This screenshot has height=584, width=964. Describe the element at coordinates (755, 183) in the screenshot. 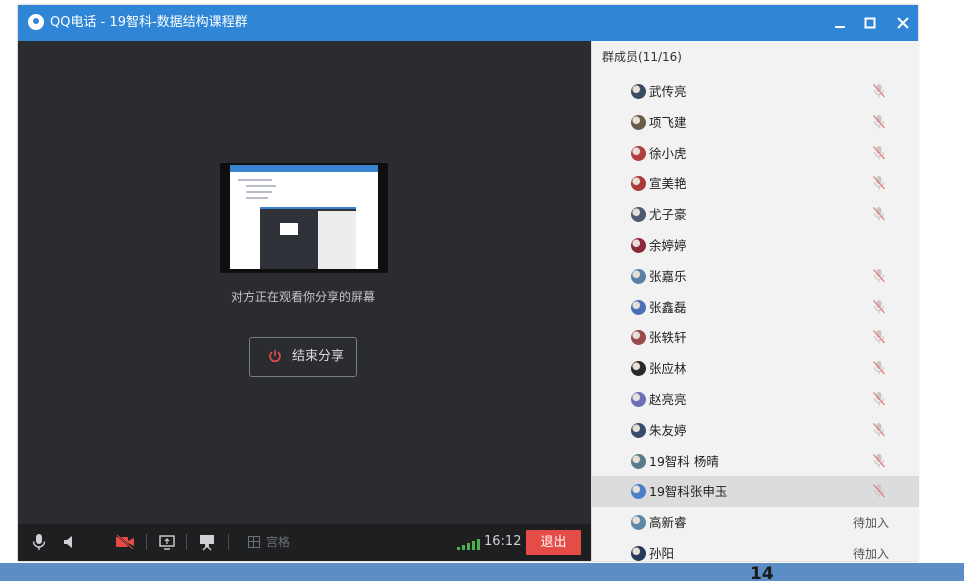

I see `member-row: 宣美艳` at that location.